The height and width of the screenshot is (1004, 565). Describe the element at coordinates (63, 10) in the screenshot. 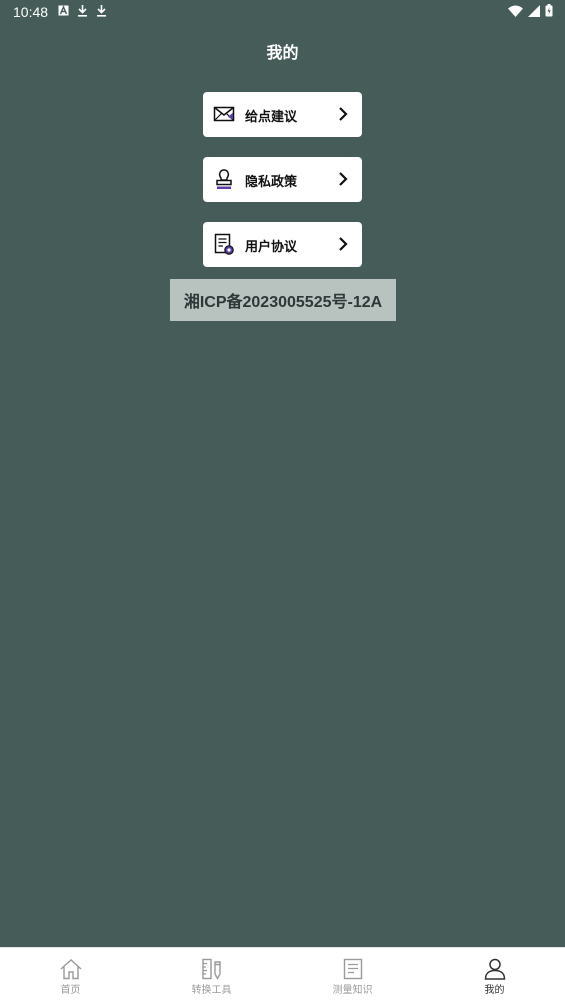

I see `font-notification-icon` at that location.